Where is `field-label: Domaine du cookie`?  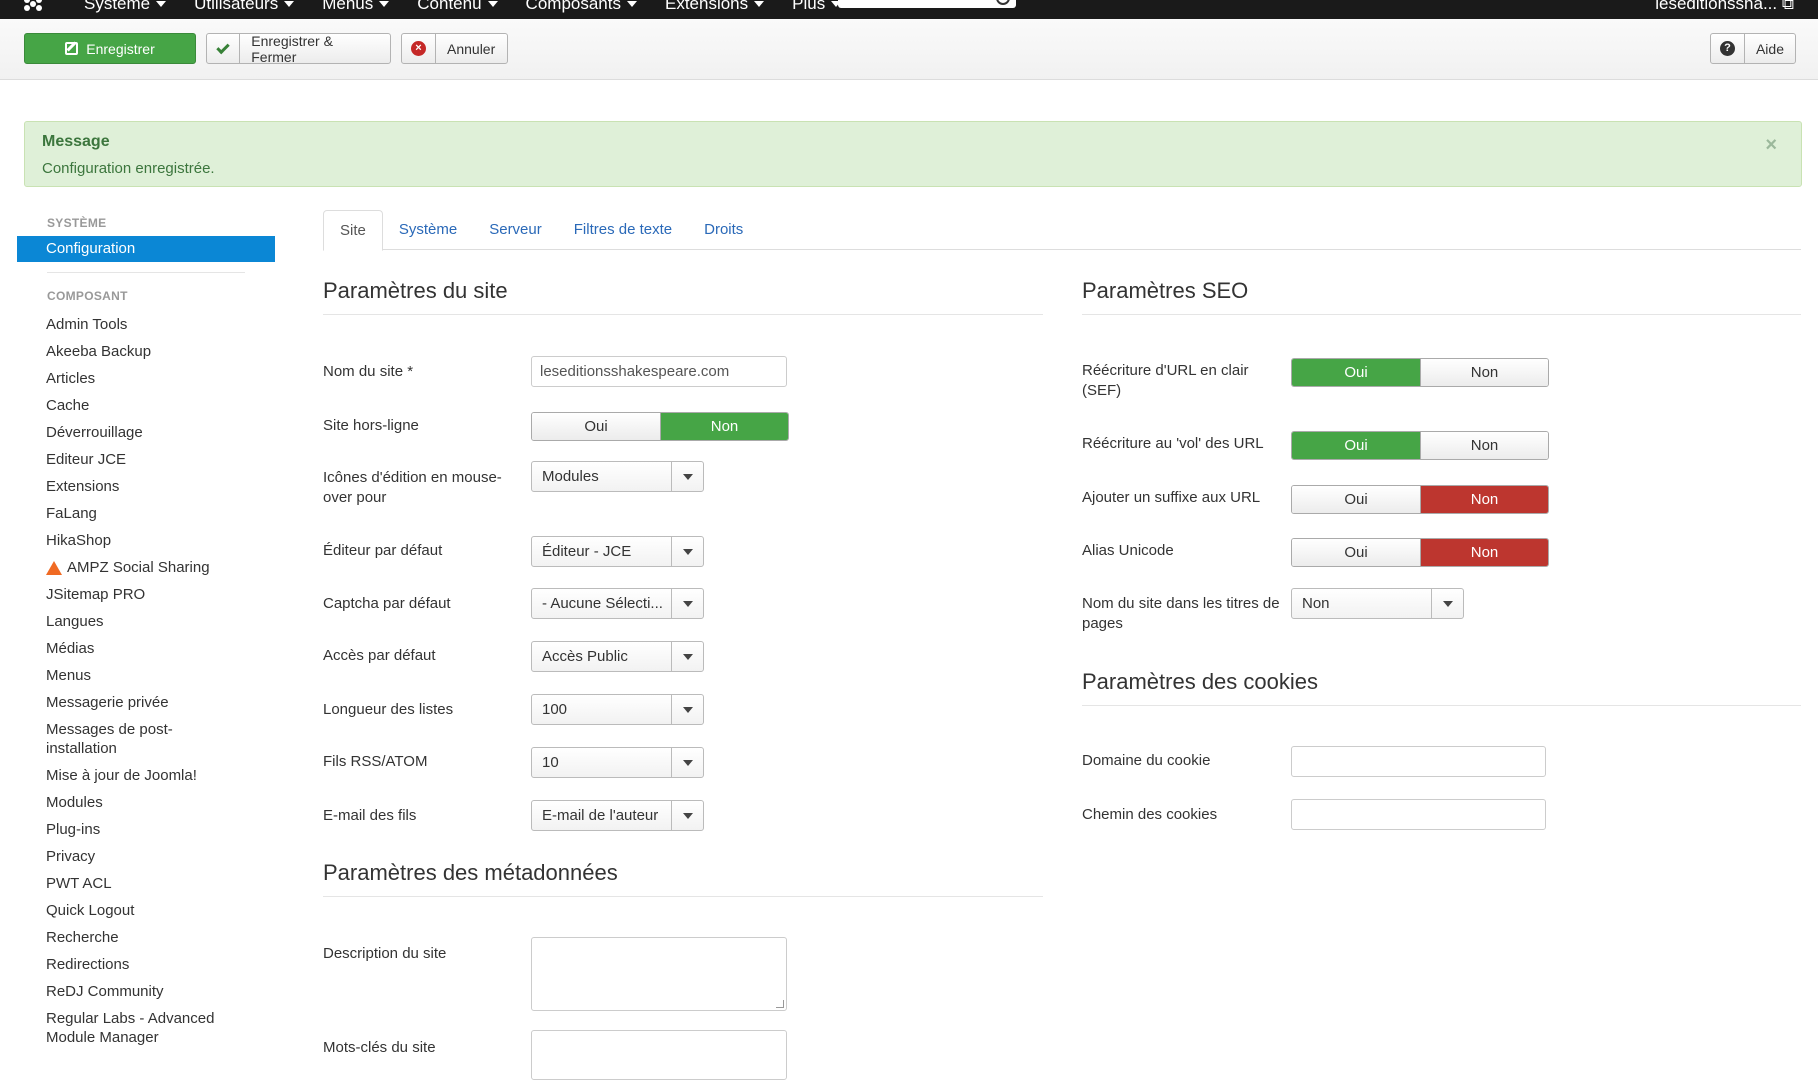 field-label: Domaine du cookie is located at coordinates (1146, 760).